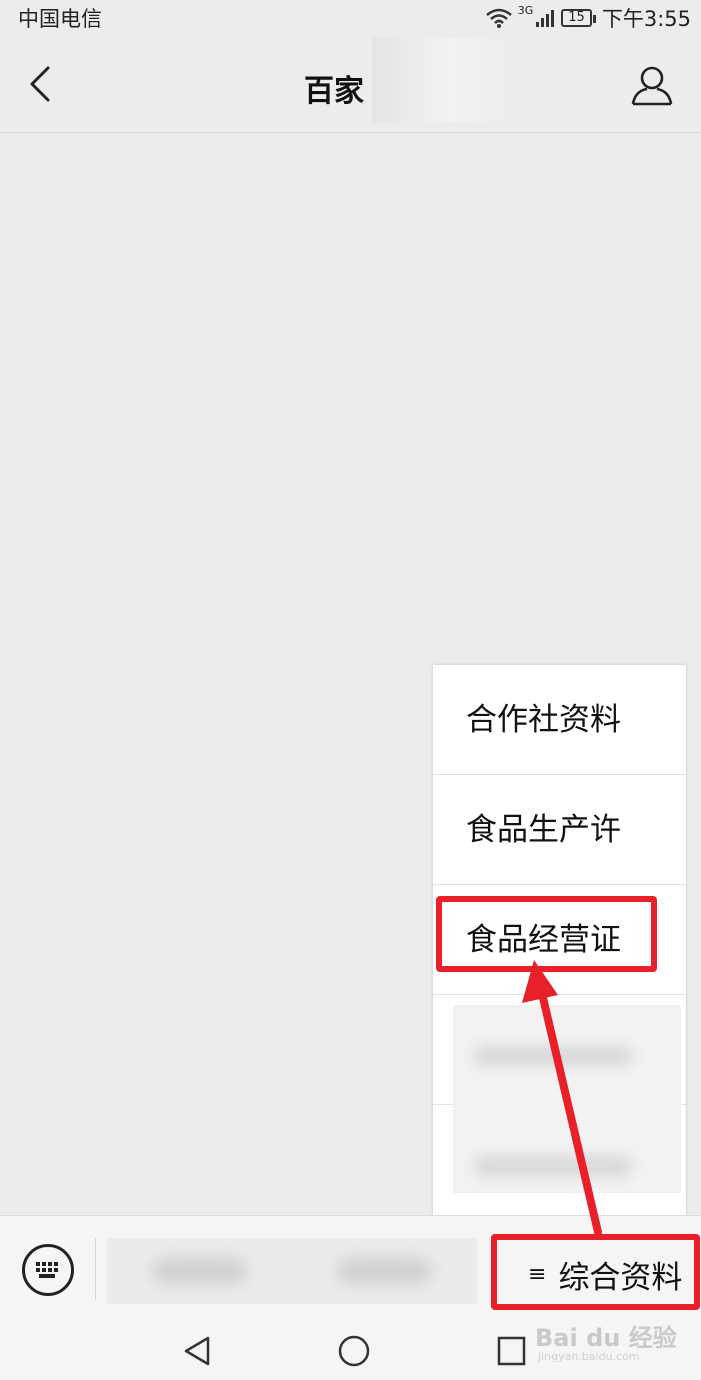  I want to click on carrier-name: 中国电信, so click(60, 19).